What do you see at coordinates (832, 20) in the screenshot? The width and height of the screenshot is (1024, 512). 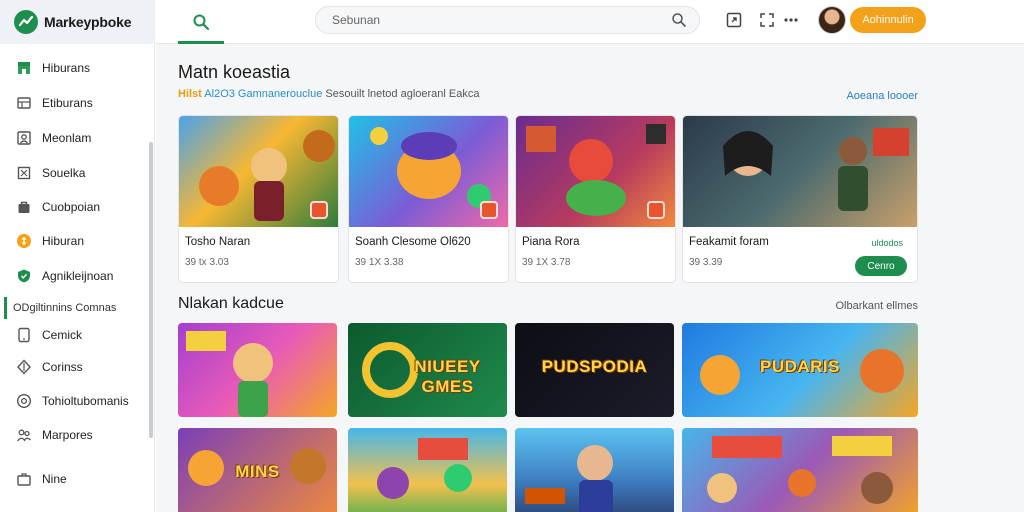 I see `avatar` at bounding box center [832, 20].